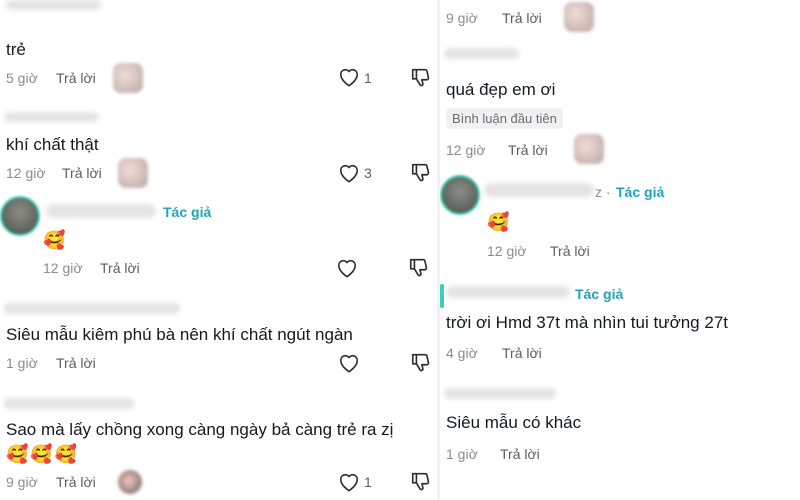 This screenshot has width=800, height=500. I want to click on comment-text: trẻ, so click(16, 49).